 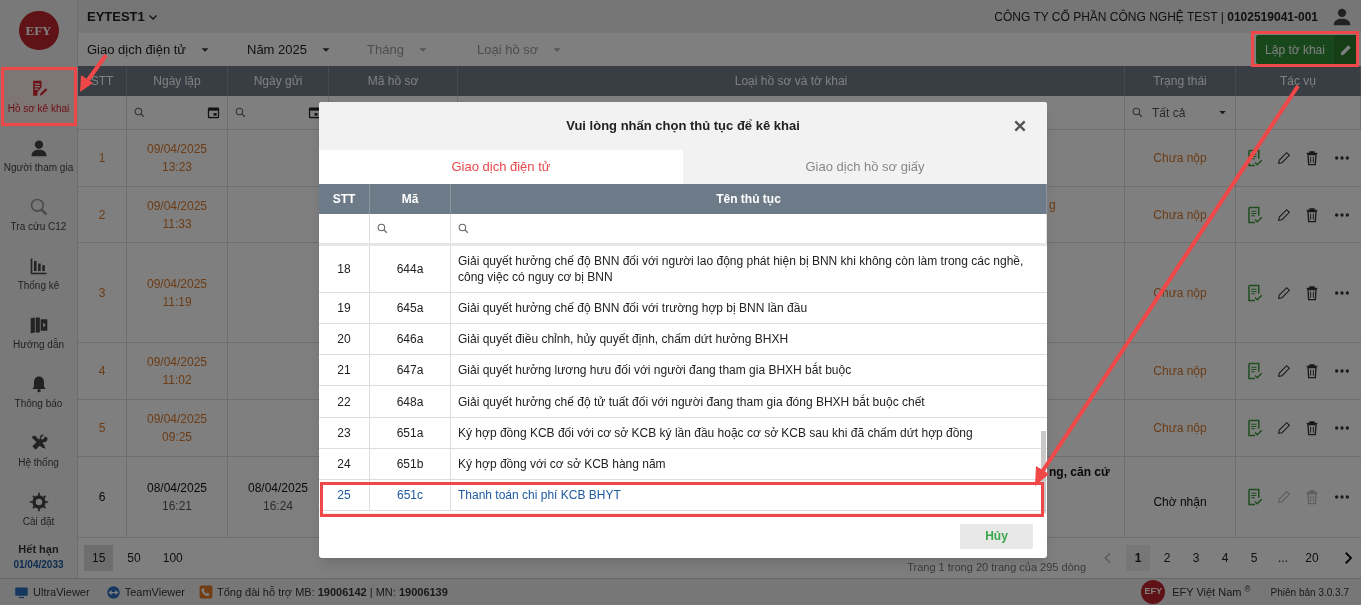 I want to click on account-dropdown: EYTEST1, so click(x=123, y=16).